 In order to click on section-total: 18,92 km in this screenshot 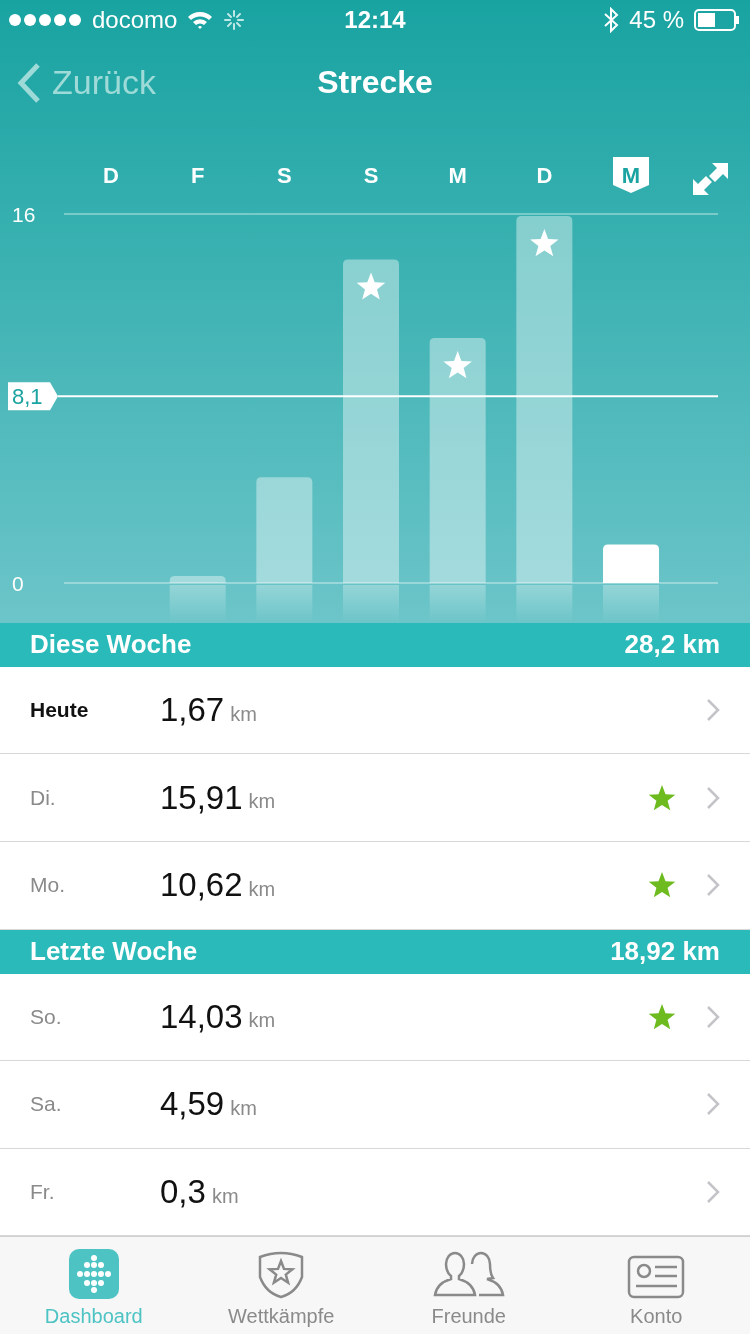, I will do `click(665, 952)`.